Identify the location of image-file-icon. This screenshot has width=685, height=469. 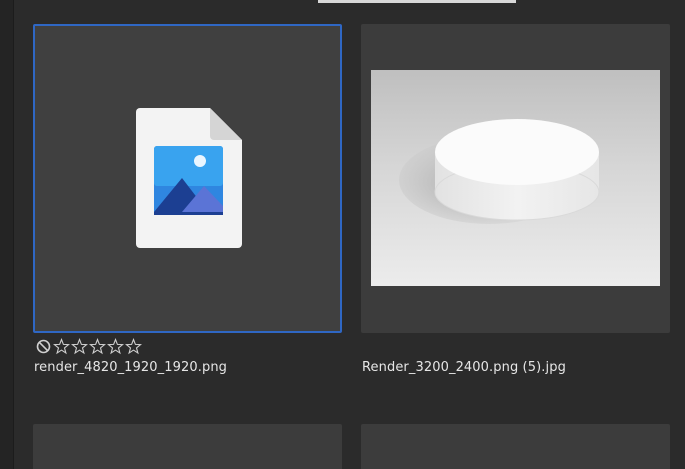
(189, 178).